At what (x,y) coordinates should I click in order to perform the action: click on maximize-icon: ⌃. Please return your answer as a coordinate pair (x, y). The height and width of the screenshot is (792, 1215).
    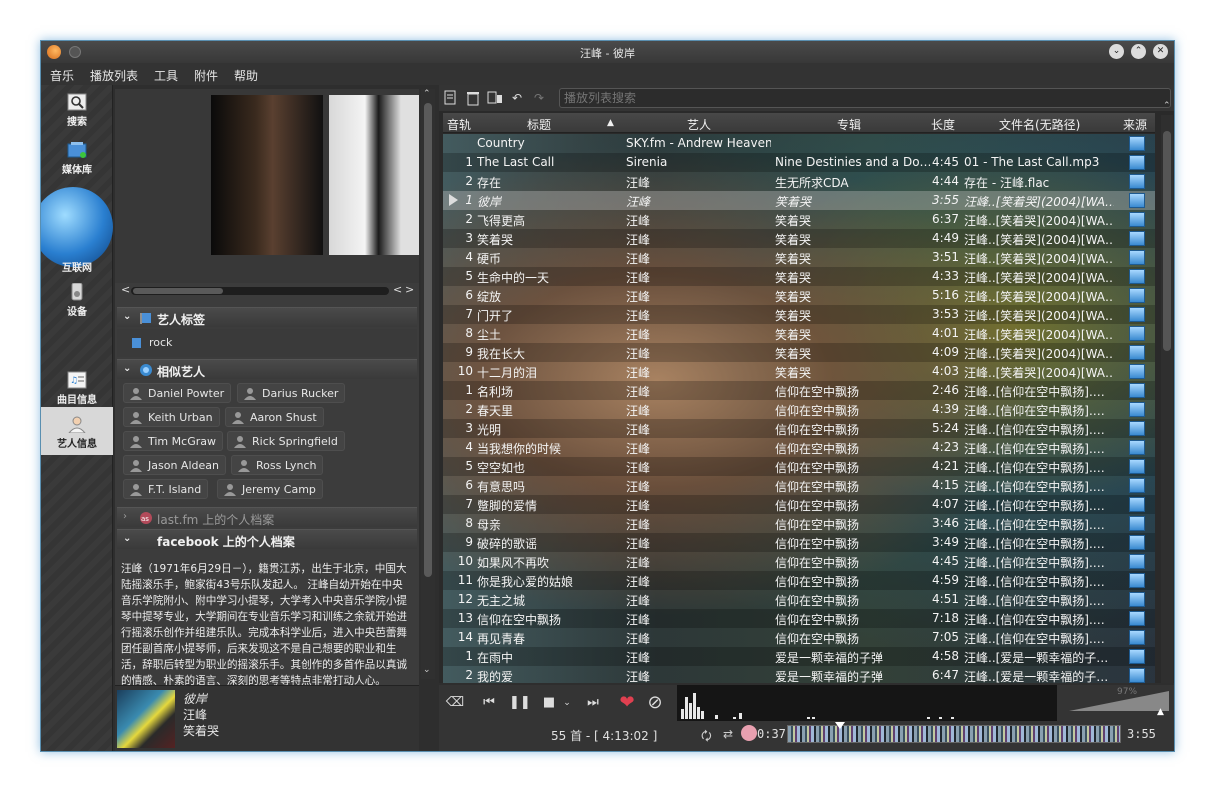
    Looking at the image, I should click on (1138, 51).